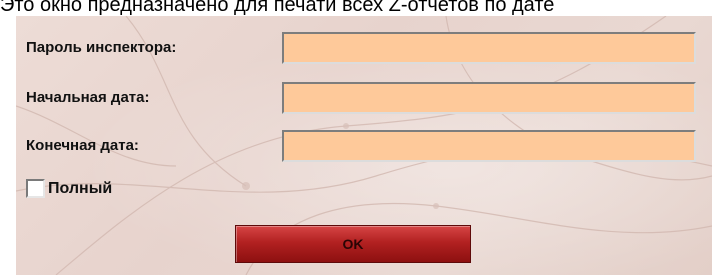 The image size is (712, 275). I want to click on password-label: Пароль инспектора:, so click(101, 47).